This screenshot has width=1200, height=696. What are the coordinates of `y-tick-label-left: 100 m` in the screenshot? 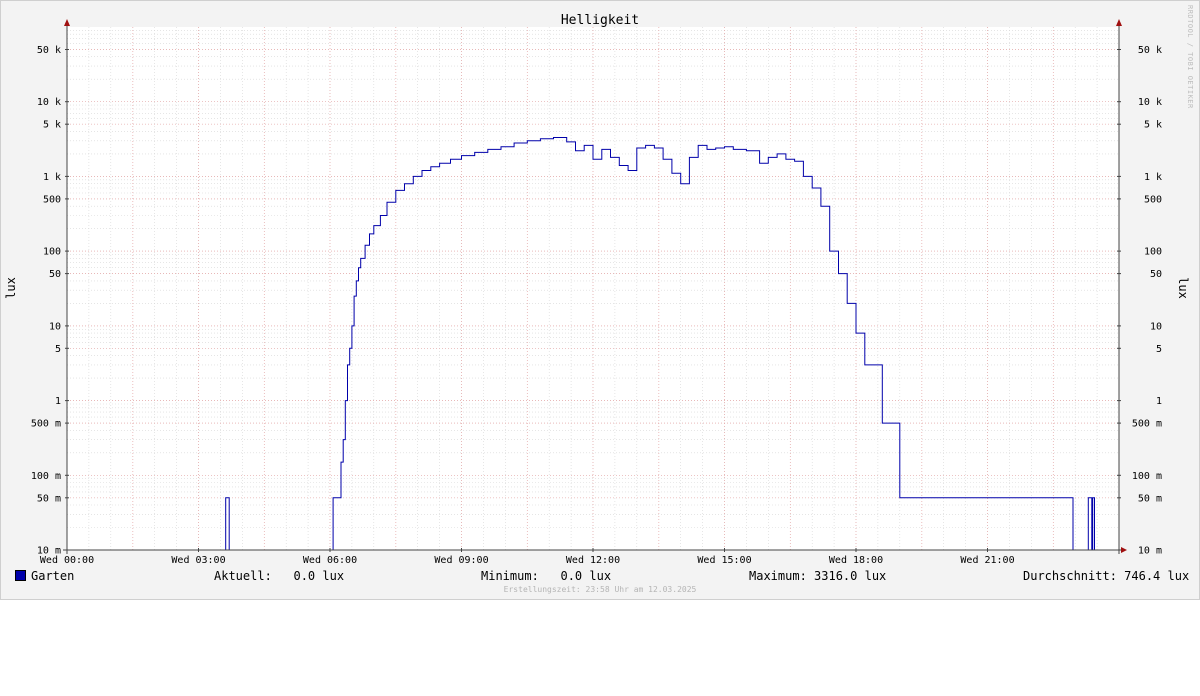 It's located at (46, 476).